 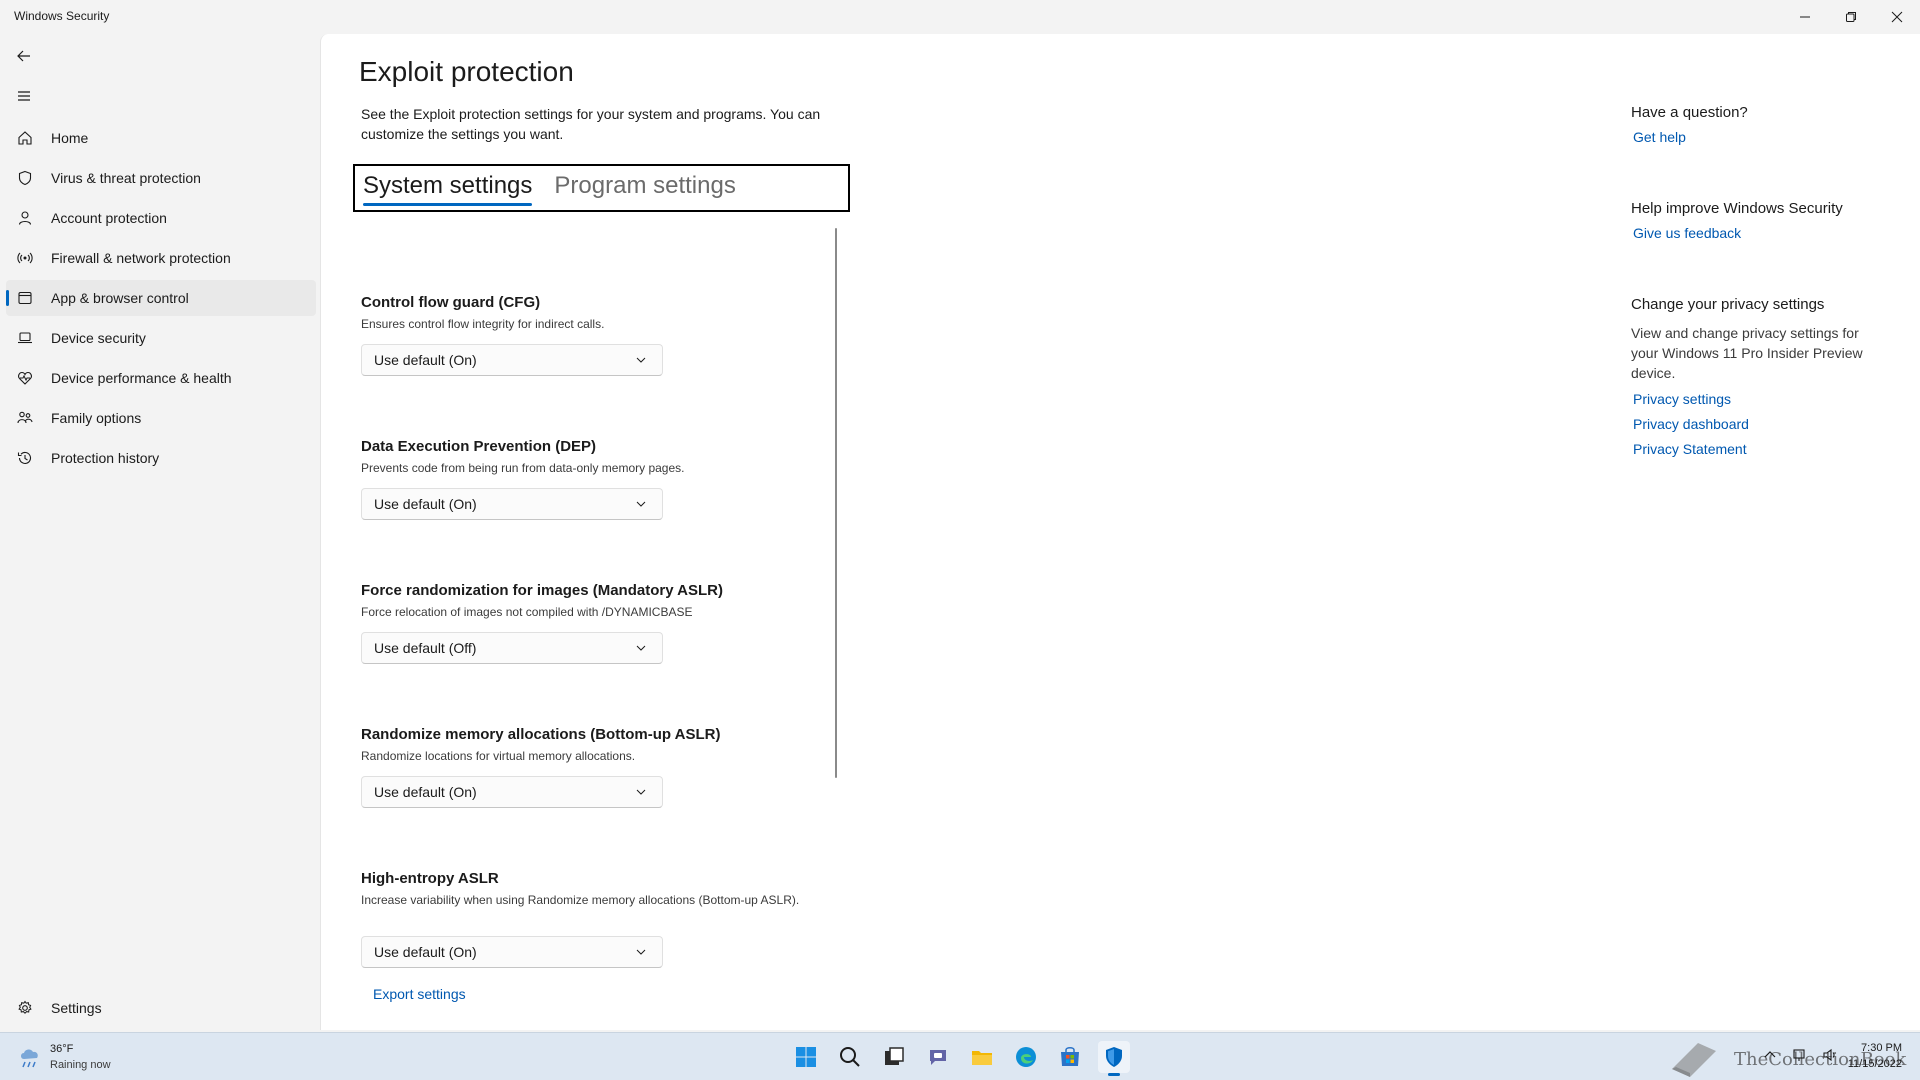 I want to click on menu-button, so click(x=24, y=96).